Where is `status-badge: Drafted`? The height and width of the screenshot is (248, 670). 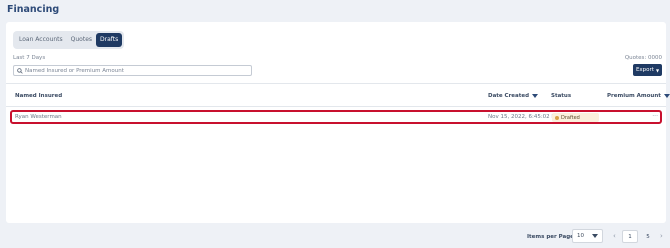
status-badge: Drafted is located at coordinates (575, 117).